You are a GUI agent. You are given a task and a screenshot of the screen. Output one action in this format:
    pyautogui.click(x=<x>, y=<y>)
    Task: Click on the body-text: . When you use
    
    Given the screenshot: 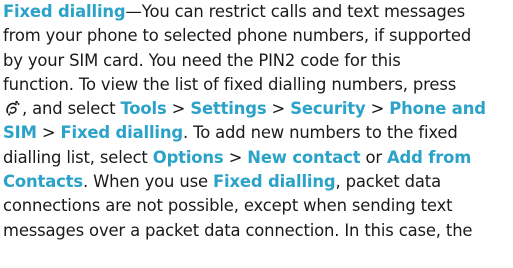 What is the action you would take?
    pyautogui.click(x=147, y=182)
    